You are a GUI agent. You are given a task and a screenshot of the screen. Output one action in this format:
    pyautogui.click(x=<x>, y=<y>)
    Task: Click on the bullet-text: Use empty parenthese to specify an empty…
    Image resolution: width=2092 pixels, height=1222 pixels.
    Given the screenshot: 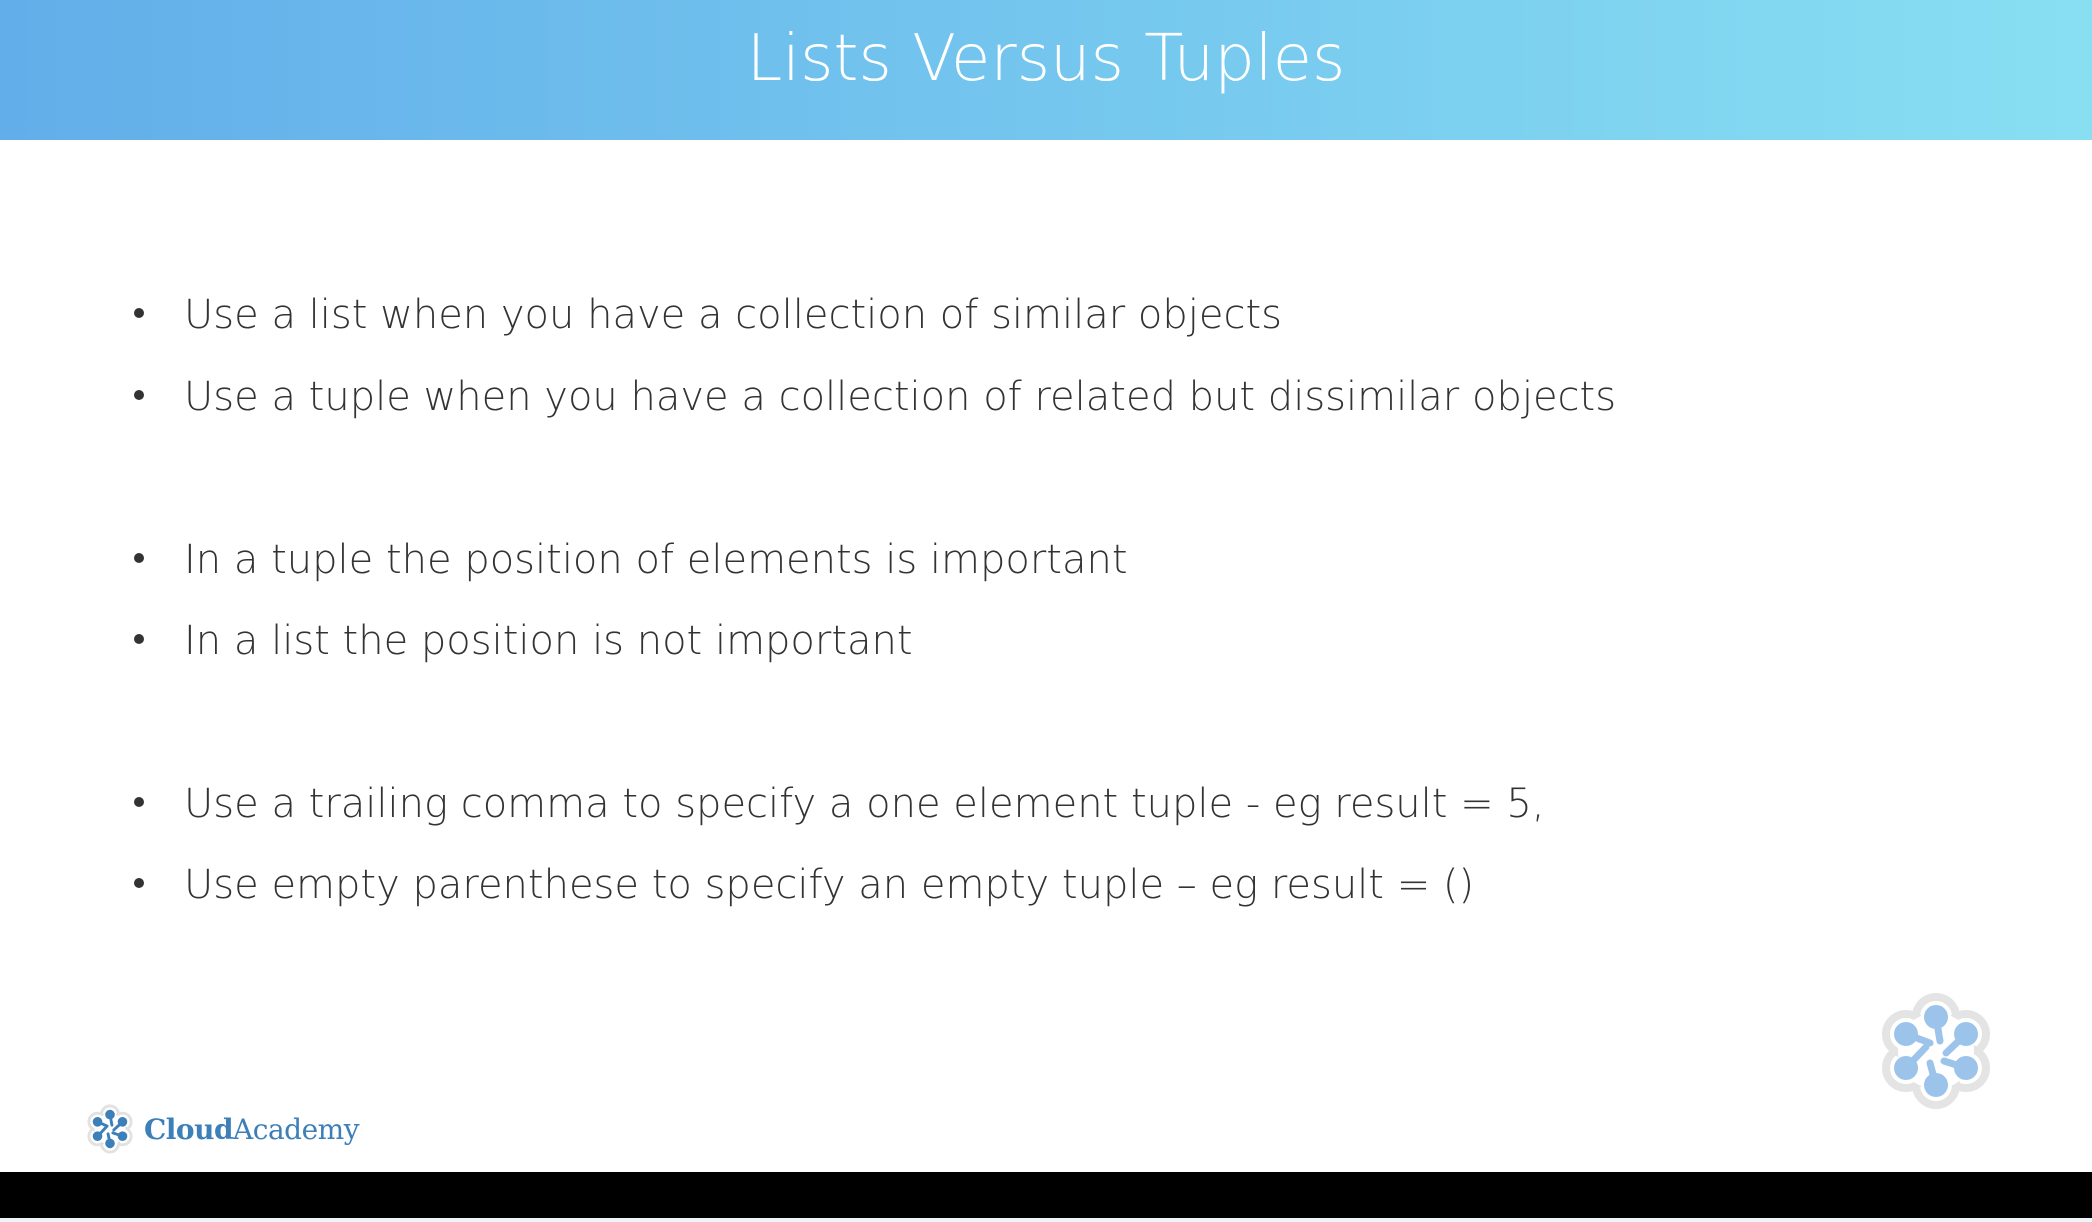 What is the action you would take?
    pyautogui.click(x=829, y=885)
    